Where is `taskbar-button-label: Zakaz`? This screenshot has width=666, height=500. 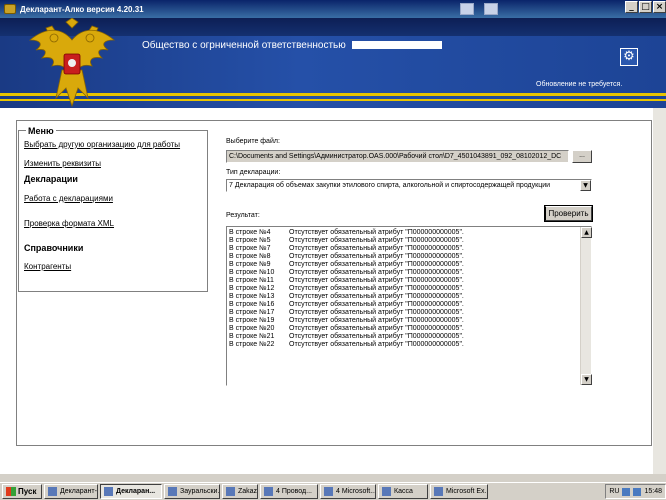
taskbar-button-label: Zakaz is located at coordinates (248, 491).